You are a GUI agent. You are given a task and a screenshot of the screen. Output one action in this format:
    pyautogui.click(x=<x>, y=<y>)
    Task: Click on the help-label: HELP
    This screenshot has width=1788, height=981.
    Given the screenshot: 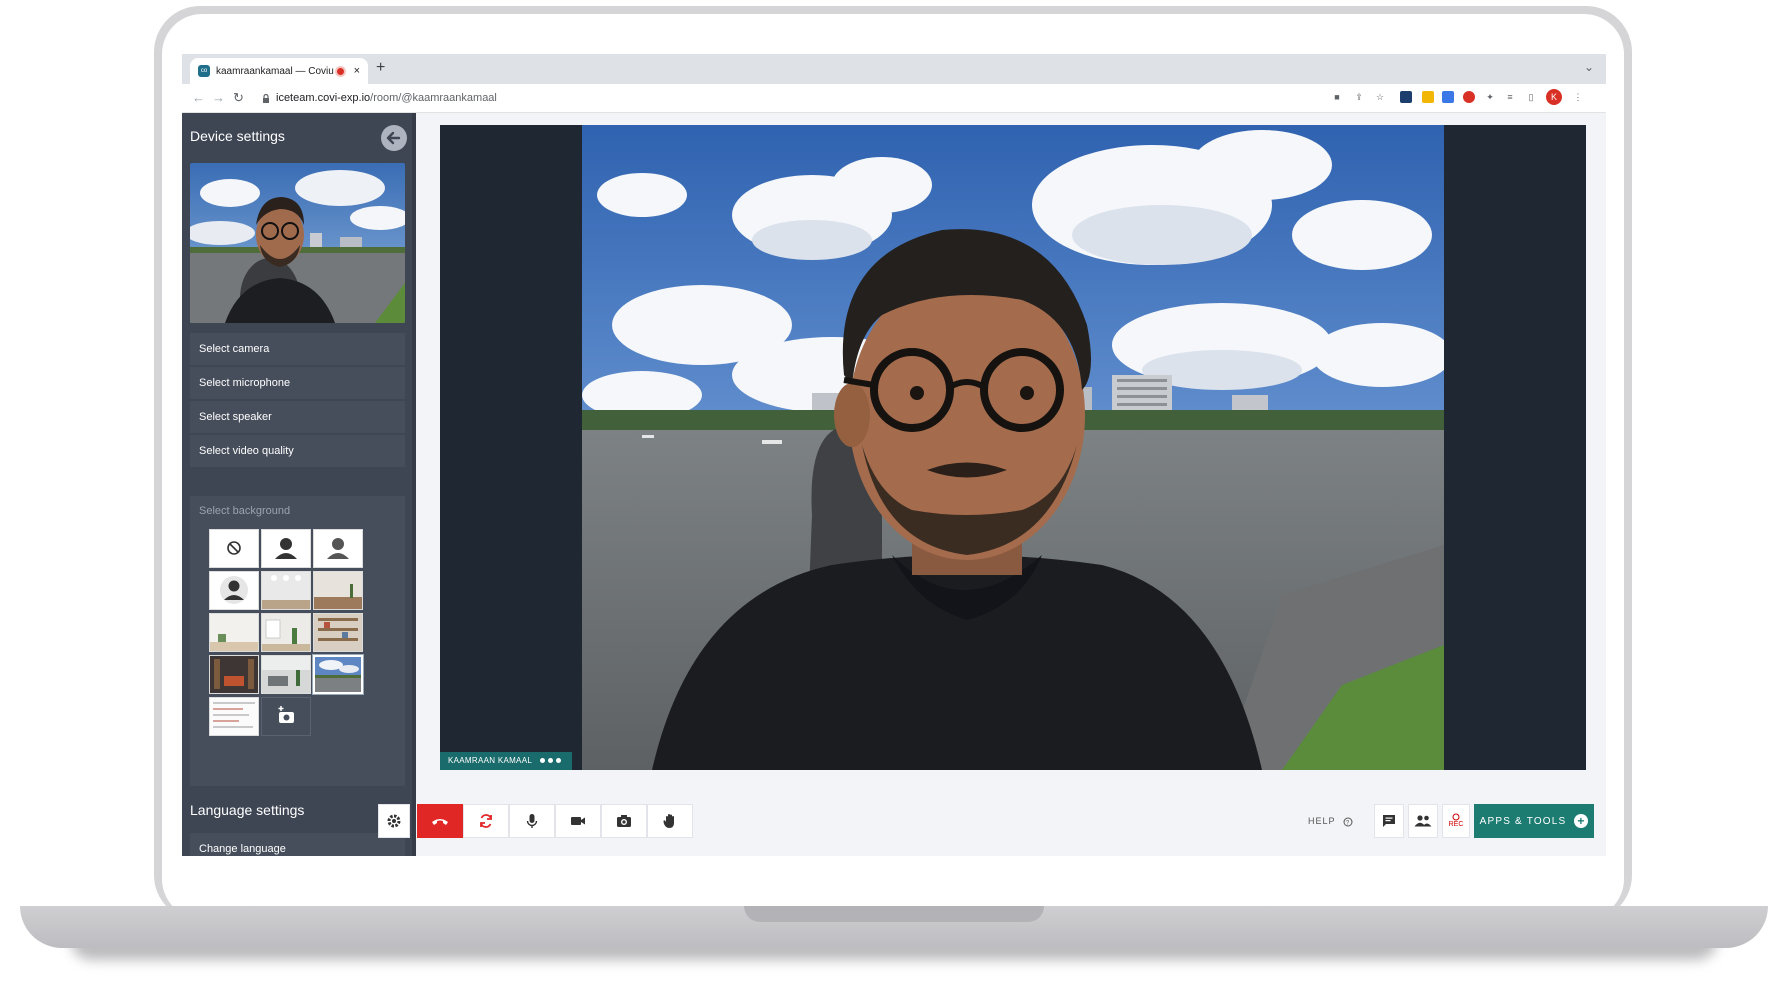 What is the action you would take?
    pyautogui.click(x=1322, y=821)
    